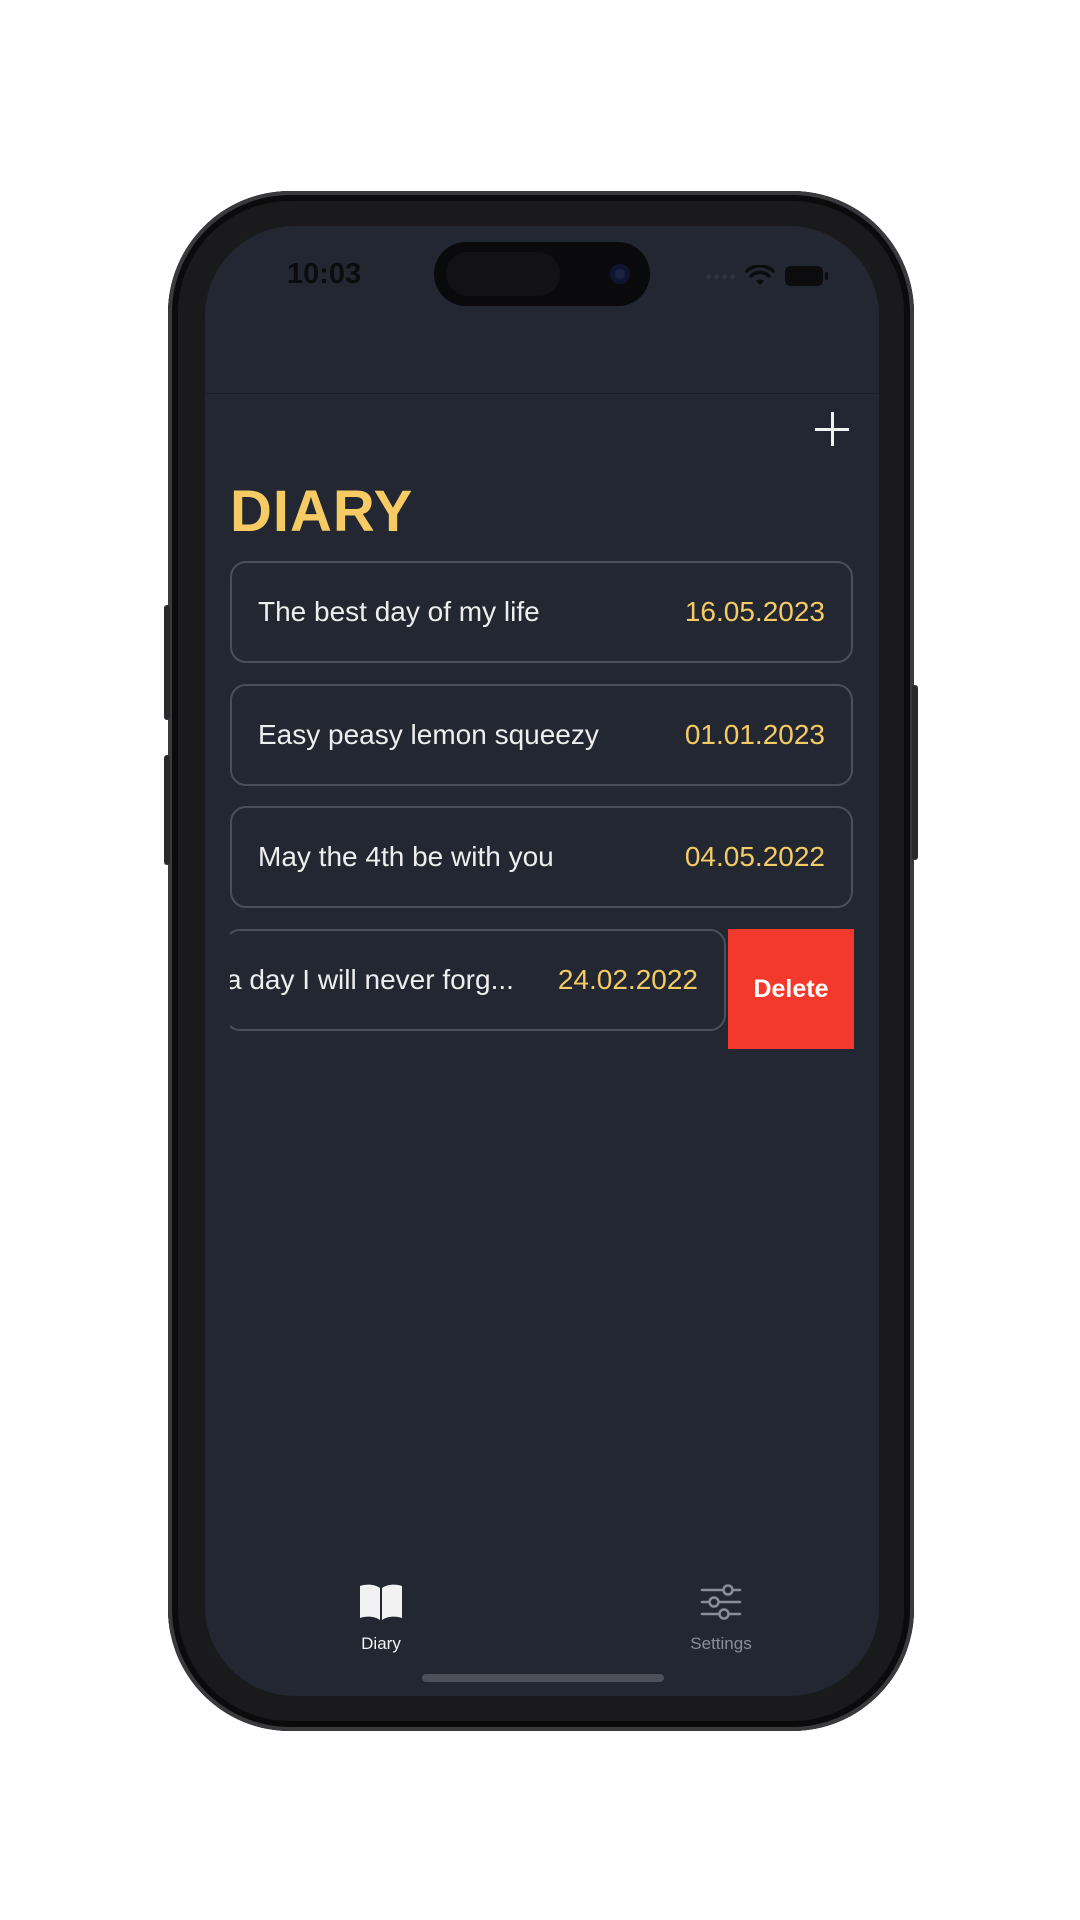 The image size is (1080, 1920). I want to click on add-entry-button, so click(832, 429).